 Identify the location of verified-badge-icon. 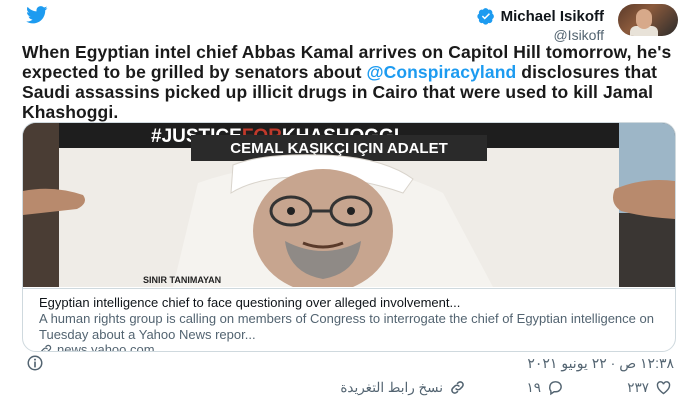
(485, 16).